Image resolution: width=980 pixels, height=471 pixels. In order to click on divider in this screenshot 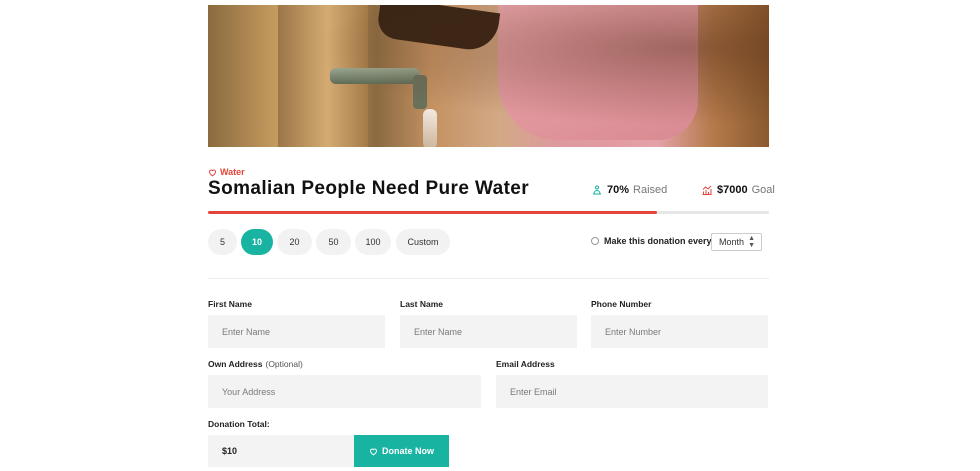, I will do `click(488, 278)`.